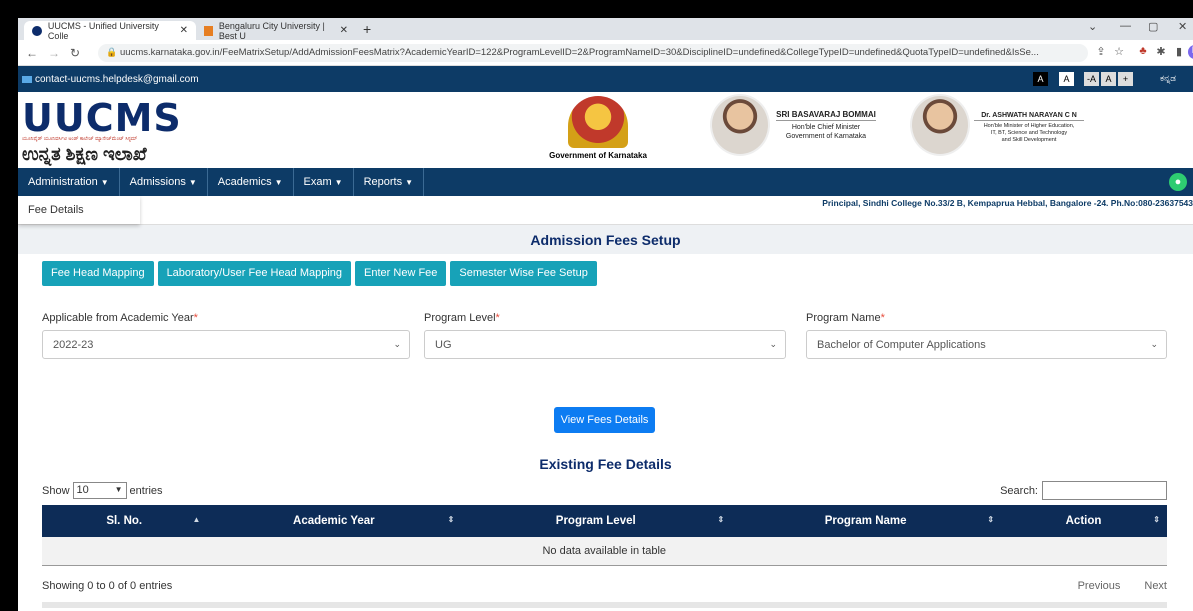 This screenshot has height=611, width=1193. Describe the element at coordinates (1101, 52) in the screenshot. I see `share-icon: ⇪` at that location.